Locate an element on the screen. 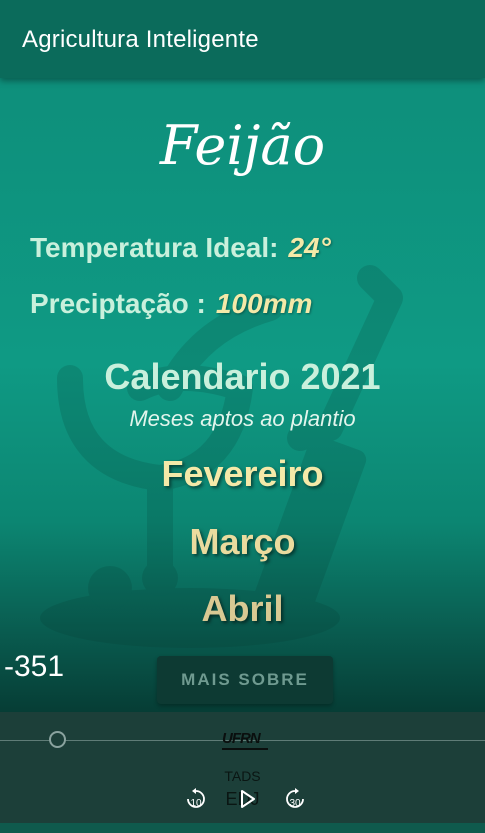 This screenshot has width=485, height=833. app-bar: Agricultura Inteligente is located at coordinates (242, 39).